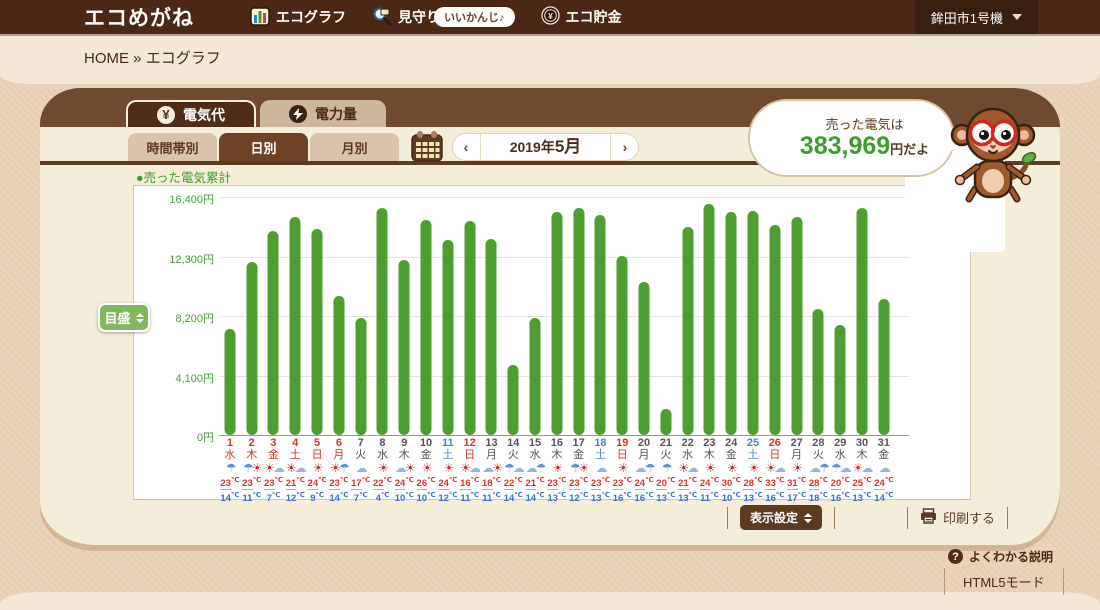 The image size is (1100, 610). Describe the element at coordinates (532, 147) in the screenshot. I see `period-year: 2019年` at that location.